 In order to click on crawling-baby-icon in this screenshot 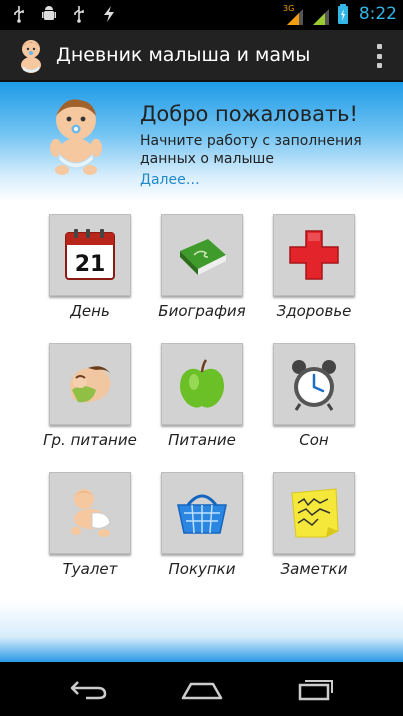, I will do `click(91, 513)`.